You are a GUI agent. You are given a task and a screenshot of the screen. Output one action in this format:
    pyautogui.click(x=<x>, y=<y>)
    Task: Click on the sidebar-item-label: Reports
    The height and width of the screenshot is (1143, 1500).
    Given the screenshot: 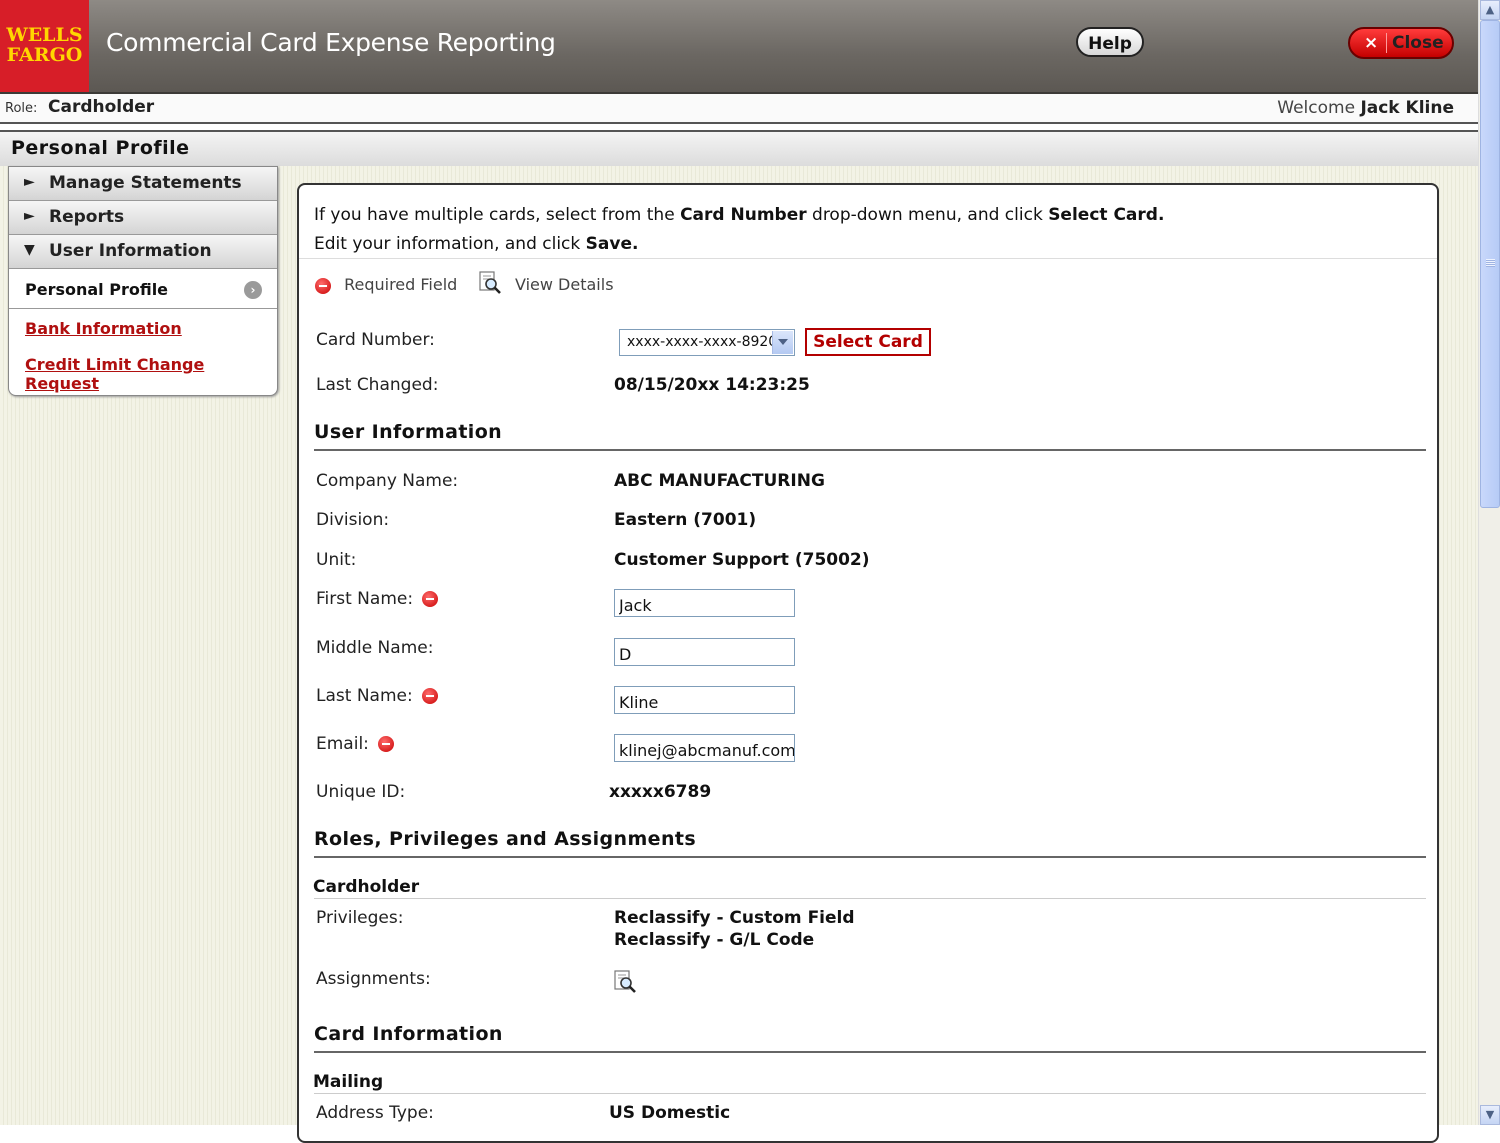 What is the action you would take?
    pyautogui.click(x=87, y=217)
    